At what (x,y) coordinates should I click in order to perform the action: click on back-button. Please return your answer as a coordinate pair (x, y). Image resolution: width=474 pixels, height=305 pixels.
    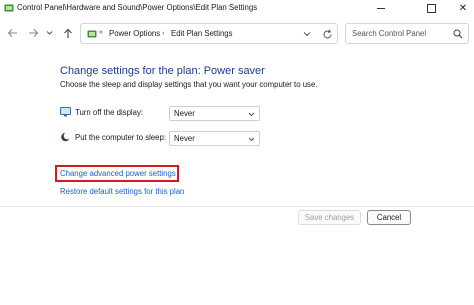
    Looking at the image, I should click on (12, 33).